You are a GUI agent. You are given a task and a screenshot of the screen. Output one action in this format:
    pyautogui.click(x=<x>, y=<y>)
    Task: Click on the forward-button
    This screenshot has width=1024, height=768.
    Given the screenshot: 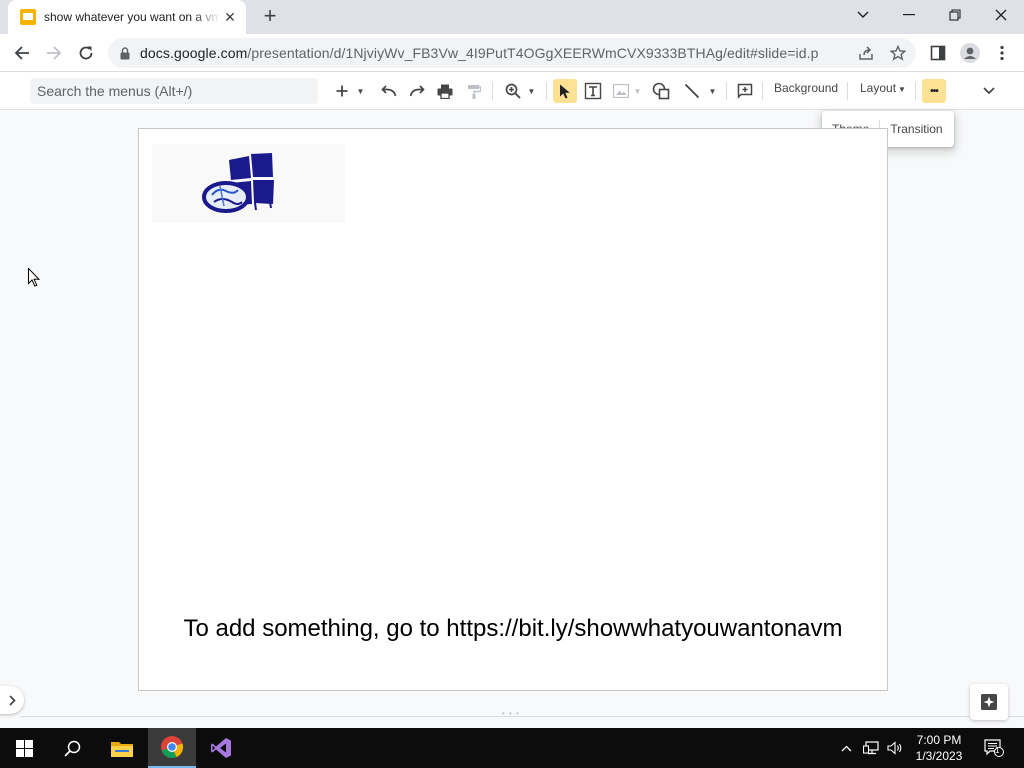 What is the action you would take?
    pyautogui.click(x=54, y=53)
    